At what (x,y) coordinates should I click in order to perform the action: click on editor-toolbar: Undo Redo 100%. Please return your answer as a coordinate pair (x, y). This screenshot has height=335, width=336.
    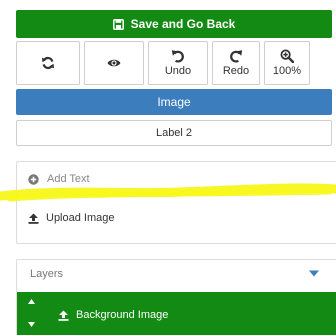
    Looking at the image, I should click on (174, 63).